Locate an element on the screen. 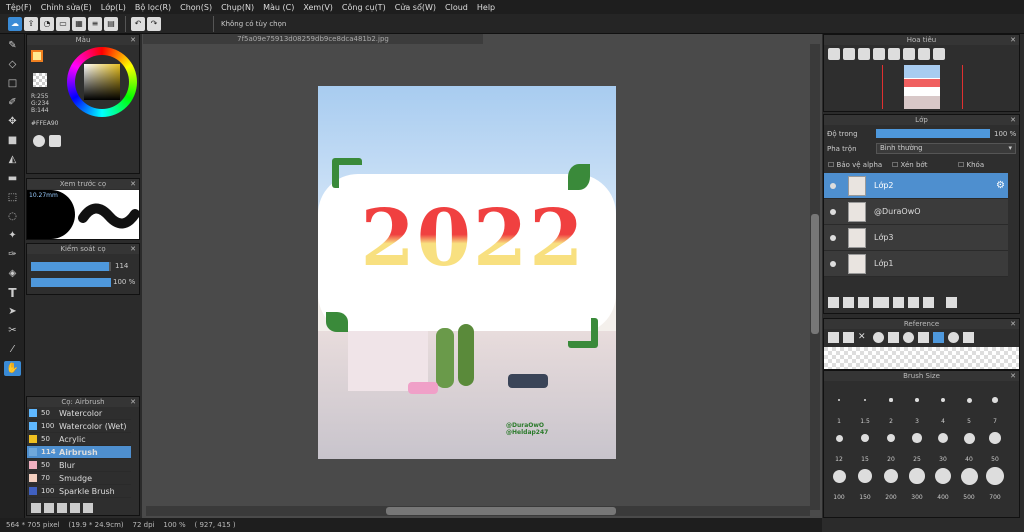 Image resolution: width=1024 pixels, height=532 pixels. close-reference-icon: ✕ is located at coordinates (863, 337).